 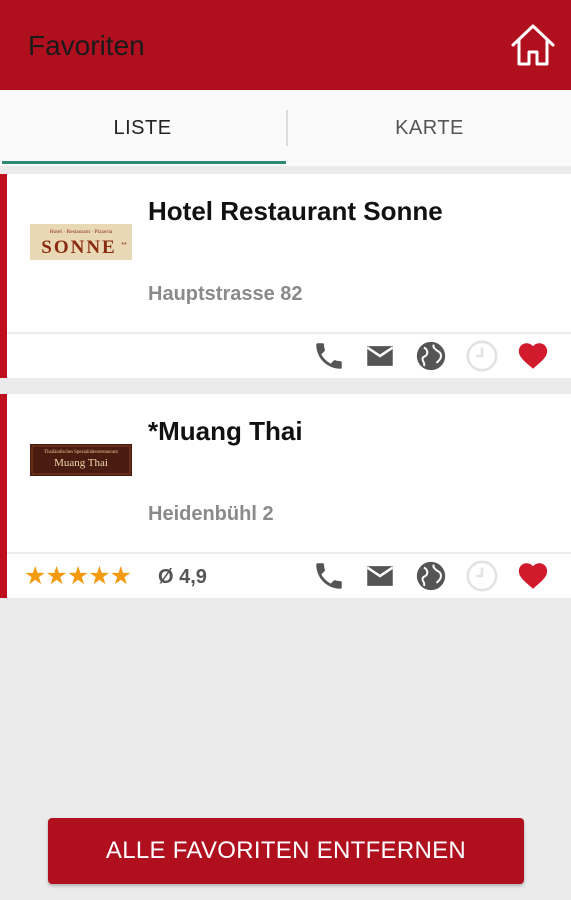 What do you see at coordinates (295, 211) in the screenshot?
I see `restaurant-name: Hotel Restaurant Sonne` at bounding box center [295, 211].